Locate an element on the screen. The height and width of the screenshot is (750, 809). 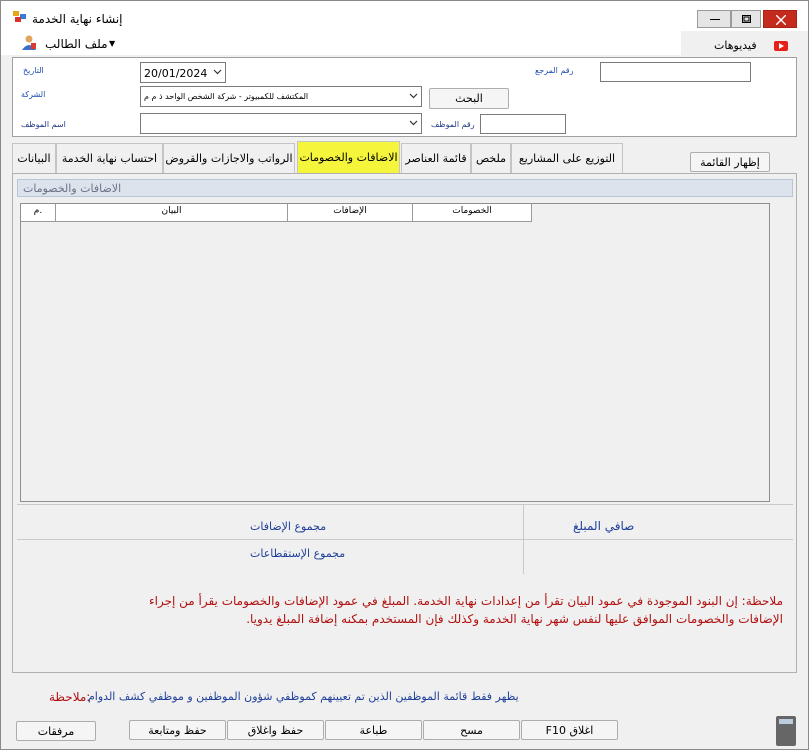
minimize-button is located at coordinates (714, 19).